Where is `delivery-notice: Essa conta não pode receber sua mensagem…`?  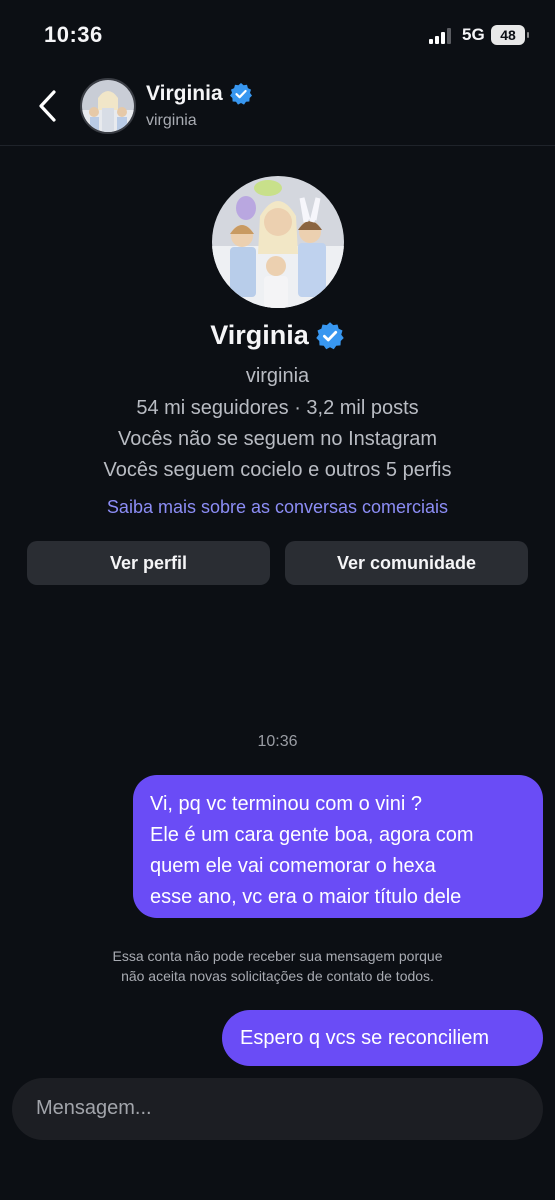 delivery-notice: Essa conta não pode receber sua mensagem… is located at coordinates (277, 966).